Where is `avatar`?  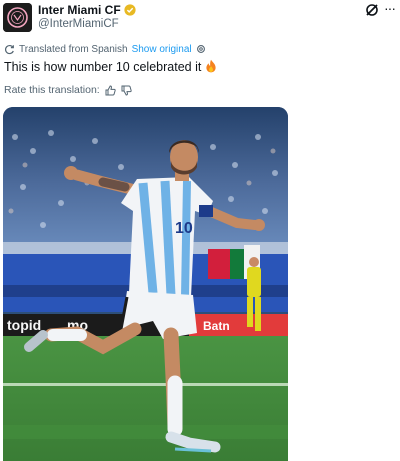 avatar is located at coordinates (17, 17).